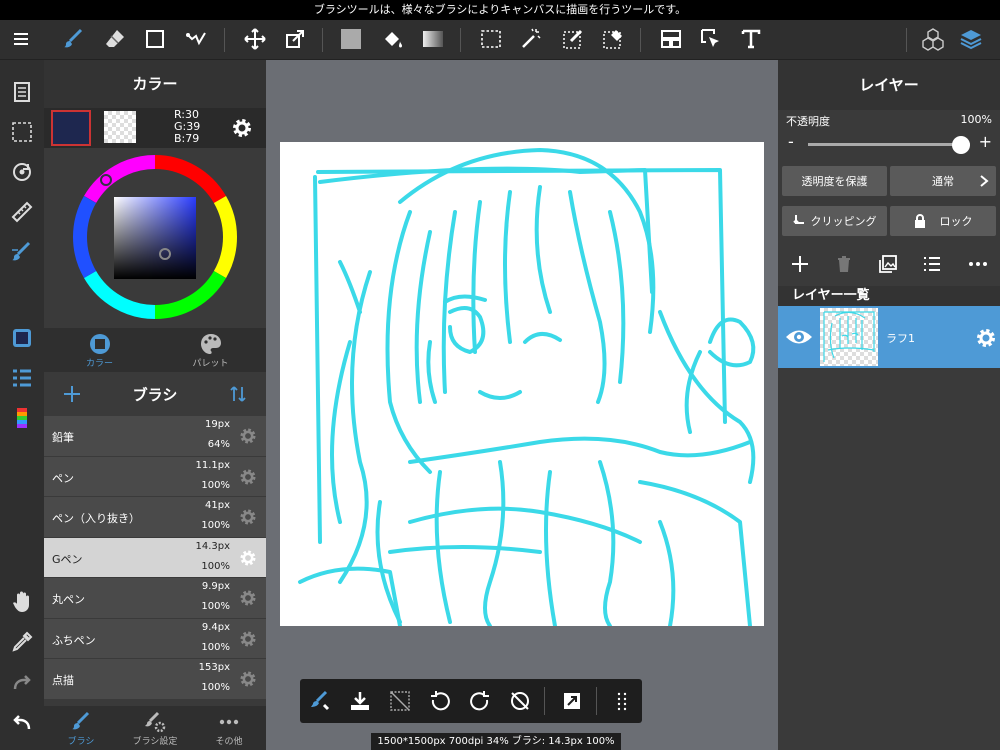 This screenshot has height=750, width=1000. I want to click on brush-name: ふちペン, so click(74, 640).